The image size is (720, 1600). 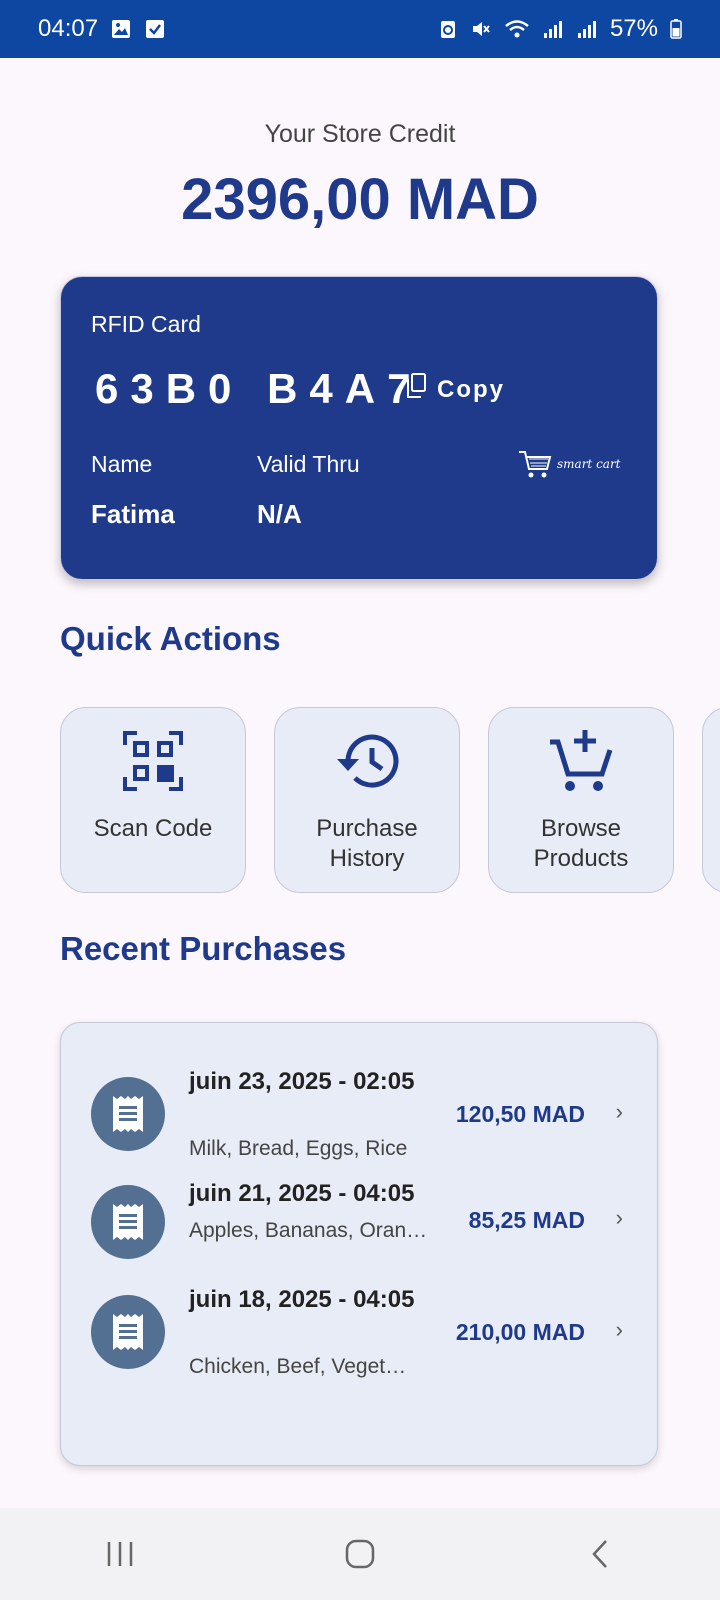 I want to click on purchase-history-button: Purchase History, so click(x=367, y=800).